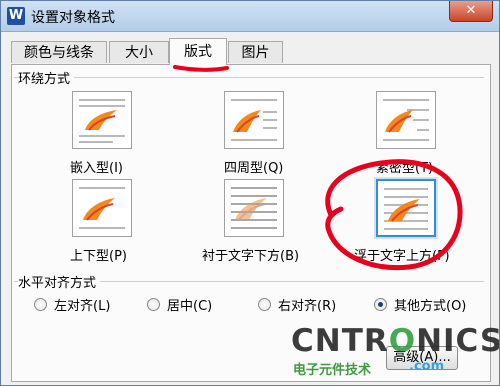 The height and width of the screenshot is (386, 500). Describe the element at coordinates (264, 304) in the screenshot. I see `align-right-radio` at that location.